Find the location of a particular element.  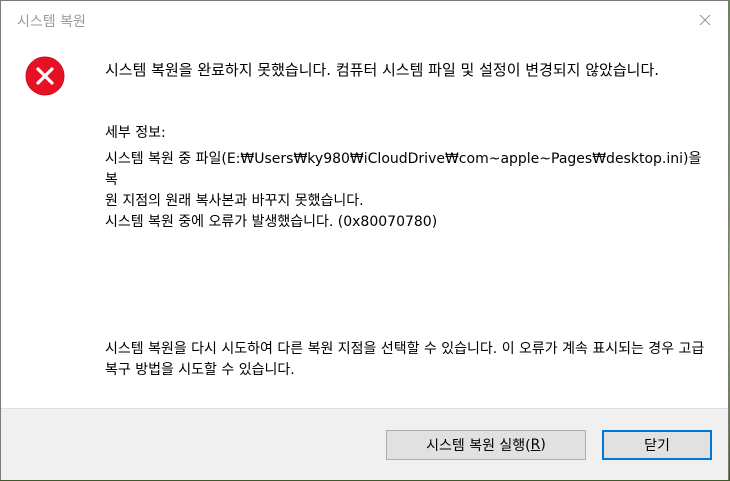

details-line: 원 지점의 원래 복사본과 바꾸지 못했습니다. is located at coordinates (234, 201).